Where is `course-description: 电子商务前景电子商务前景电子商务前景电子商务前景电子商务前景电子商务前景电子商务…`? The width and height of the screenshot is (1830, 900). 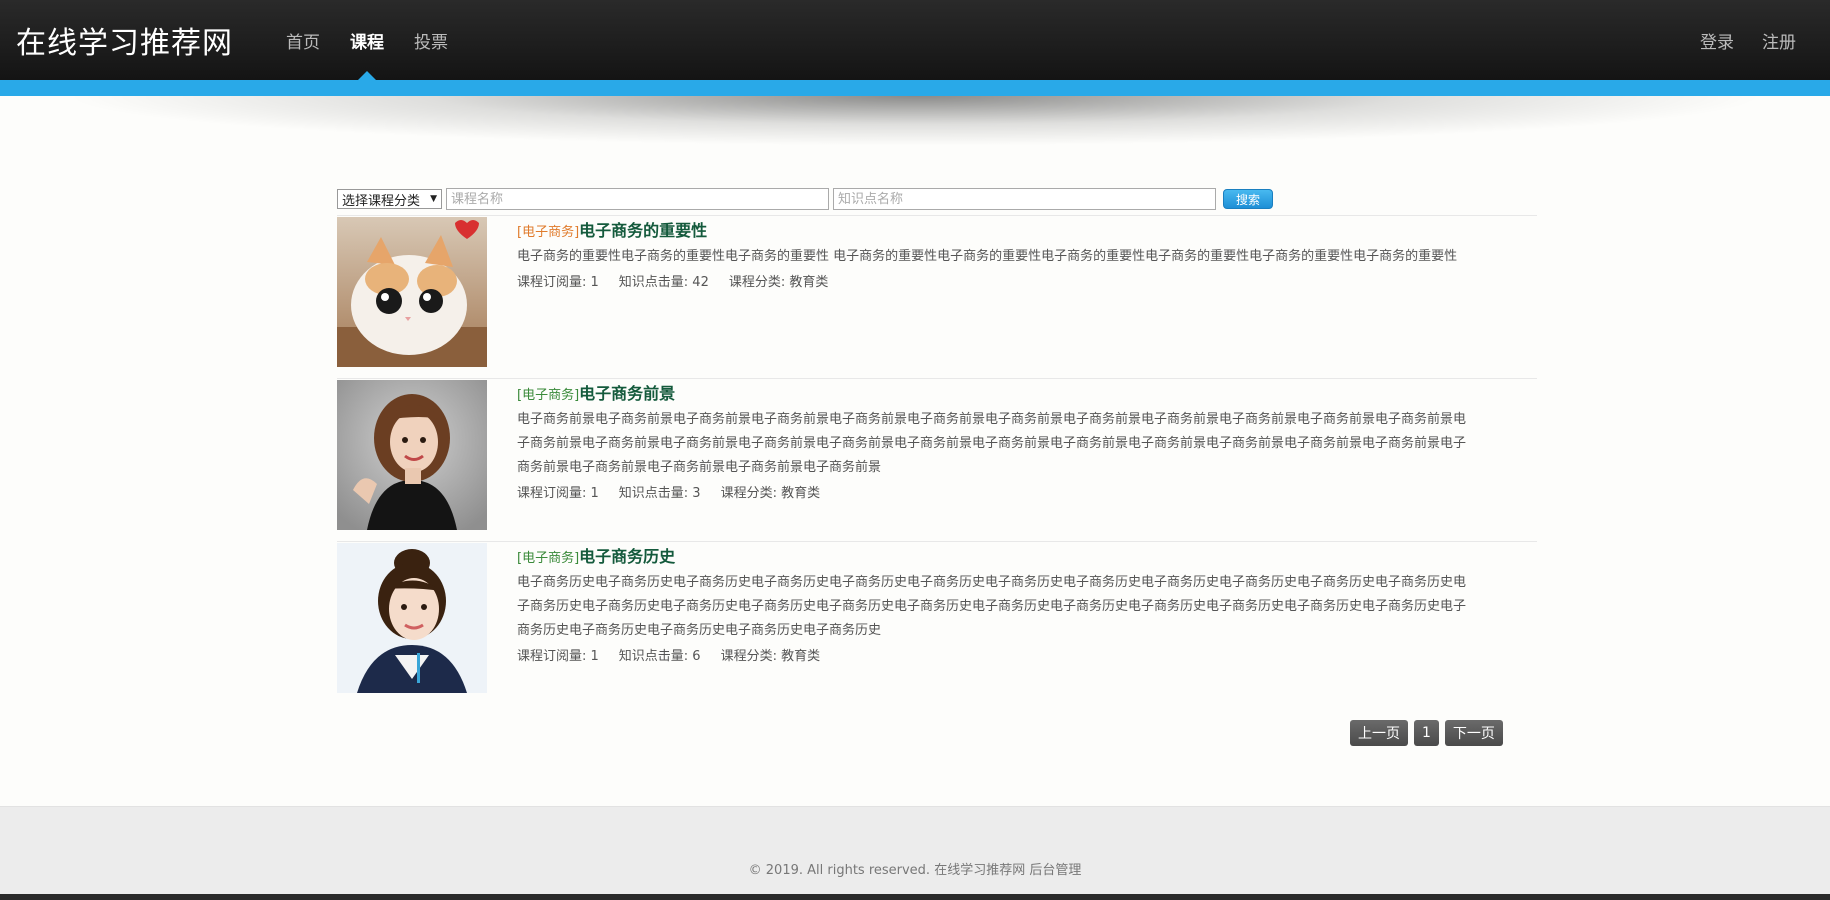 course-description: 电子商务前景电子商务前景电子商务前景电子商务前景电子商务前景电子商务前景电子商务… is located at coordinates (992, 443).